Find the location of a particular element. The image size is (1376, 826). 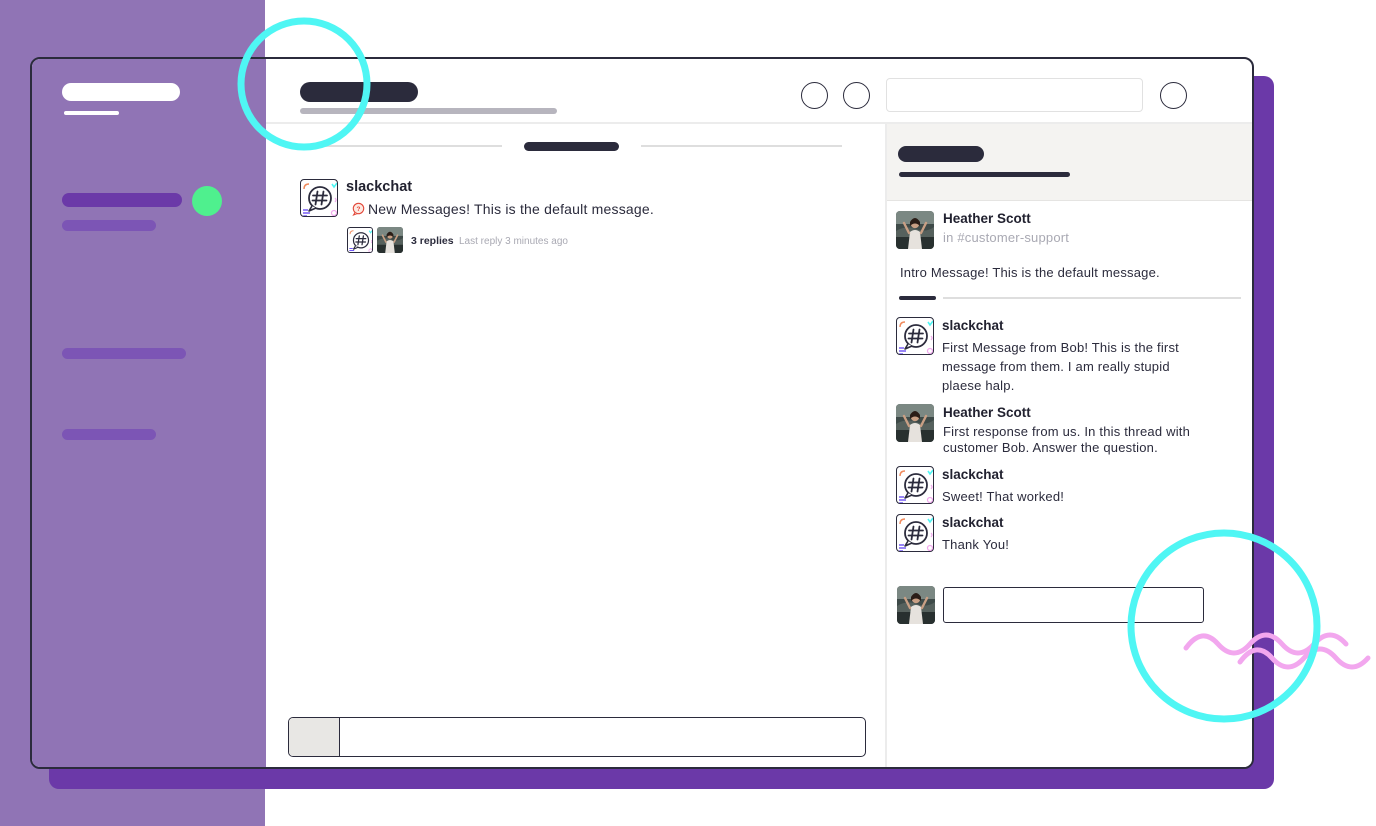

sidebar-item-active is located at coordinates (122, 200).